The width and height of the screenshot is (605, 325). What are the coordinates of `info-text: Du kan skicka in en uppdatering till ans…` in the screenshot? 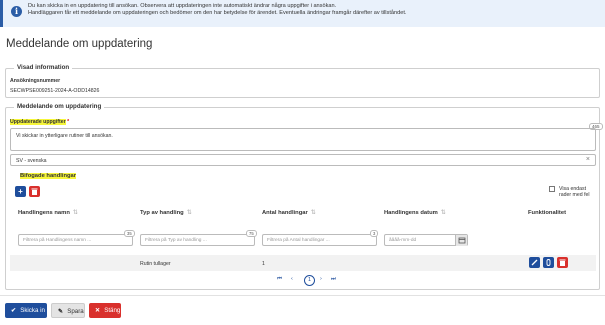 It's located at (217, 10).